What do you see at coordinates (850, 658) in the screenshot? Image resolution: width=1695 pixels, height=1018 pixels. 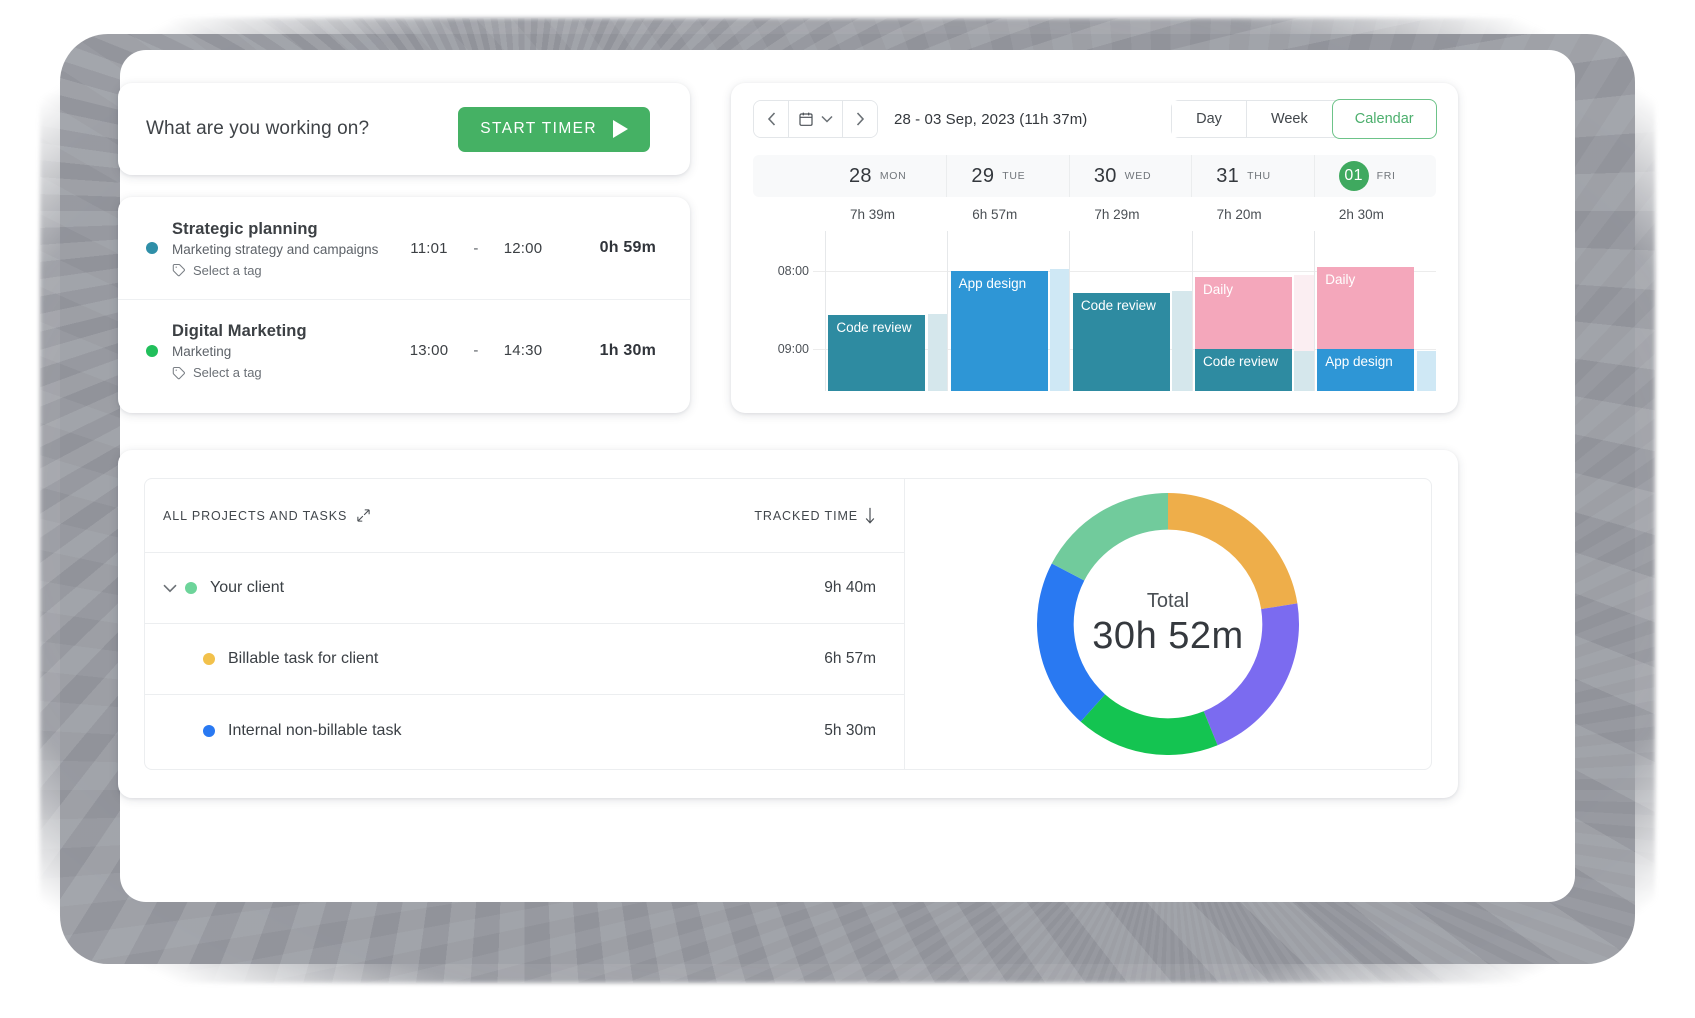 I see `row-tracked-time: 6h 57m` at bounding box center [850, 658].